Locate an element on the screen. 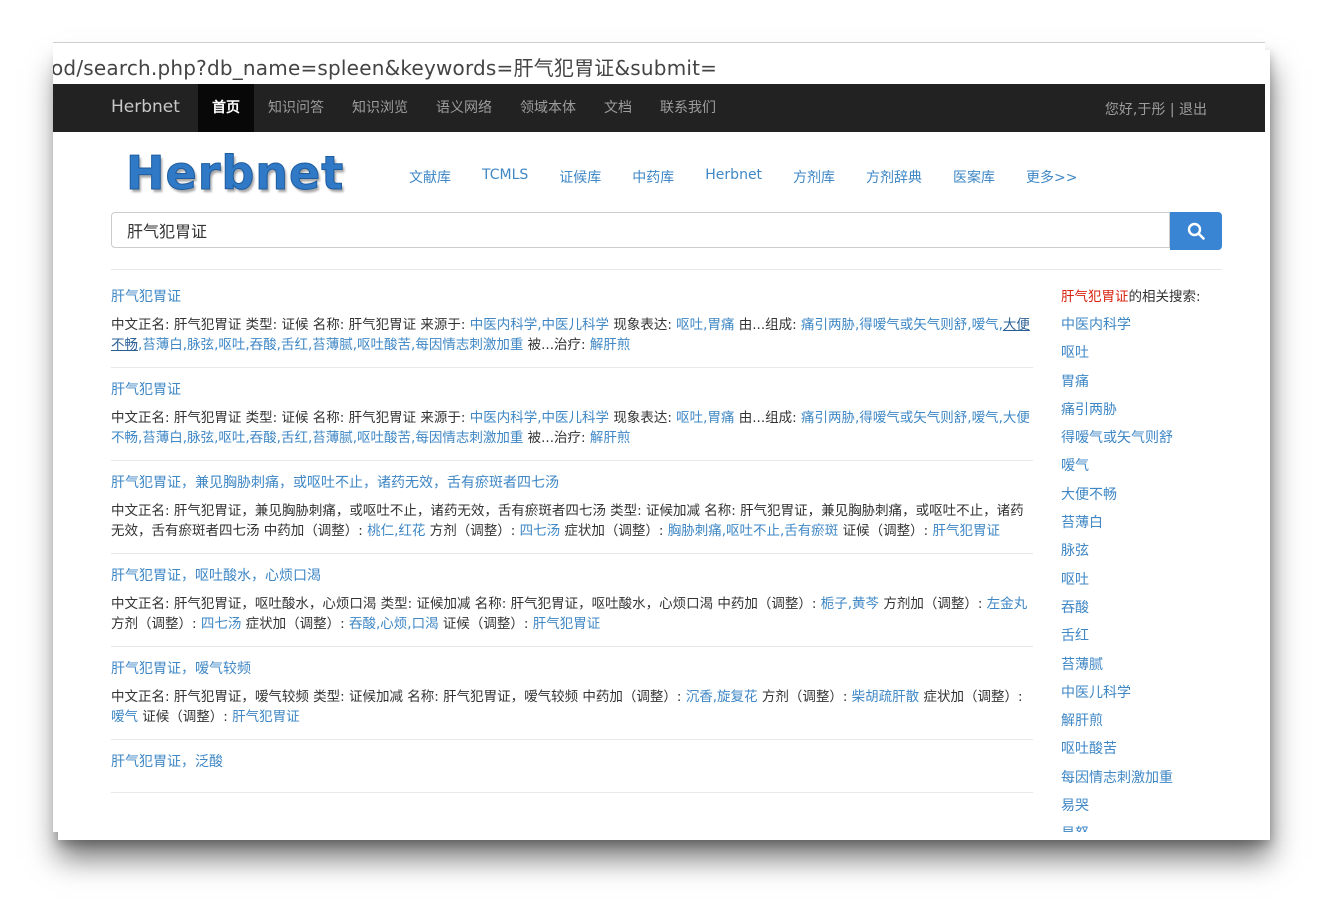 The width and height of the screenshot is (1343, 907). result-term-link: ,苔薄白,脉弦,呕吐,吞酸,舌红,苔薄腻,呕吐酸苦,每因情志刺激加重 is located at coordinates (330, 345).